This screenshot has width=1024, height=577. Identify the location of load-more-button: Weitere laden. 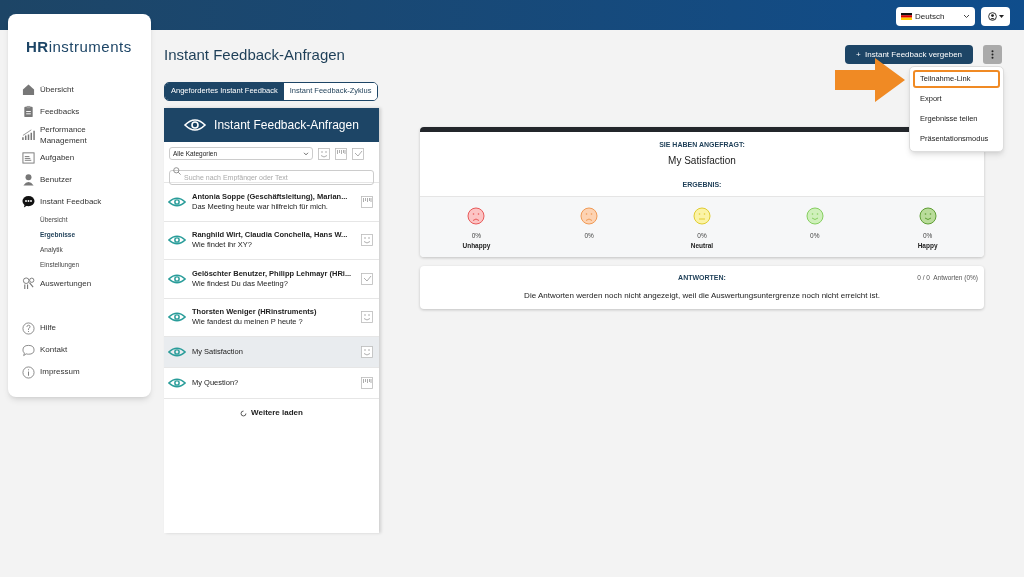
(271, 413).